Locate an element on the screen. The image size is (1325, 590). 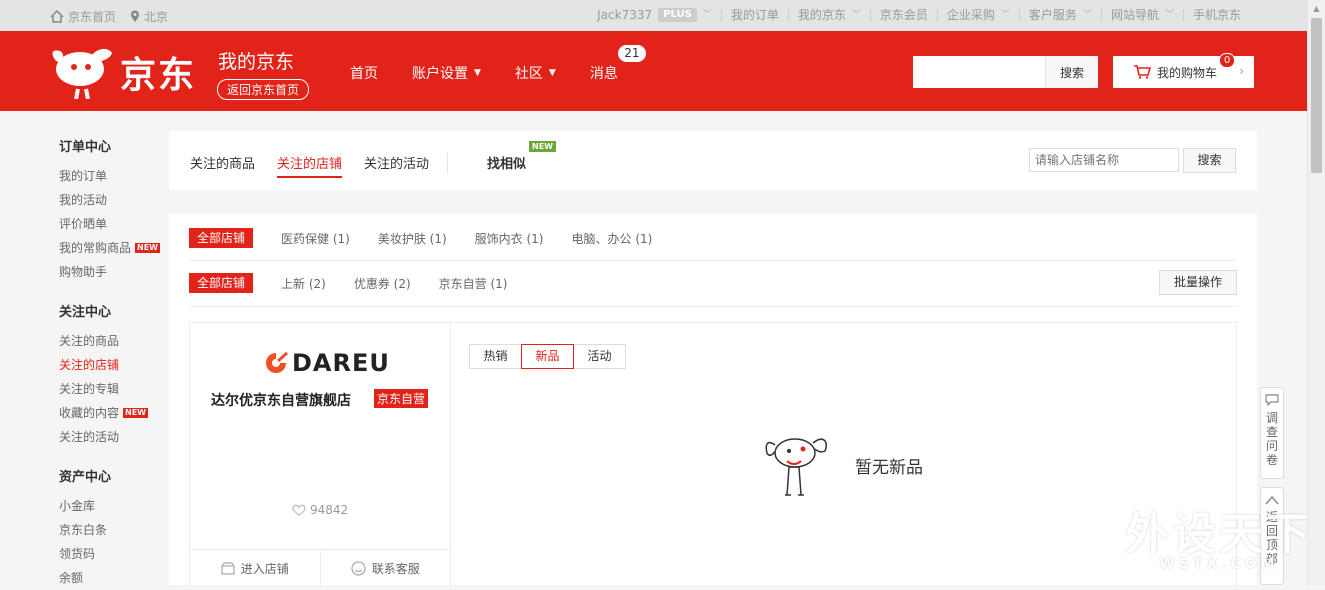
enter-store-button: 进入店铺 is located at coordinates (255, 568).